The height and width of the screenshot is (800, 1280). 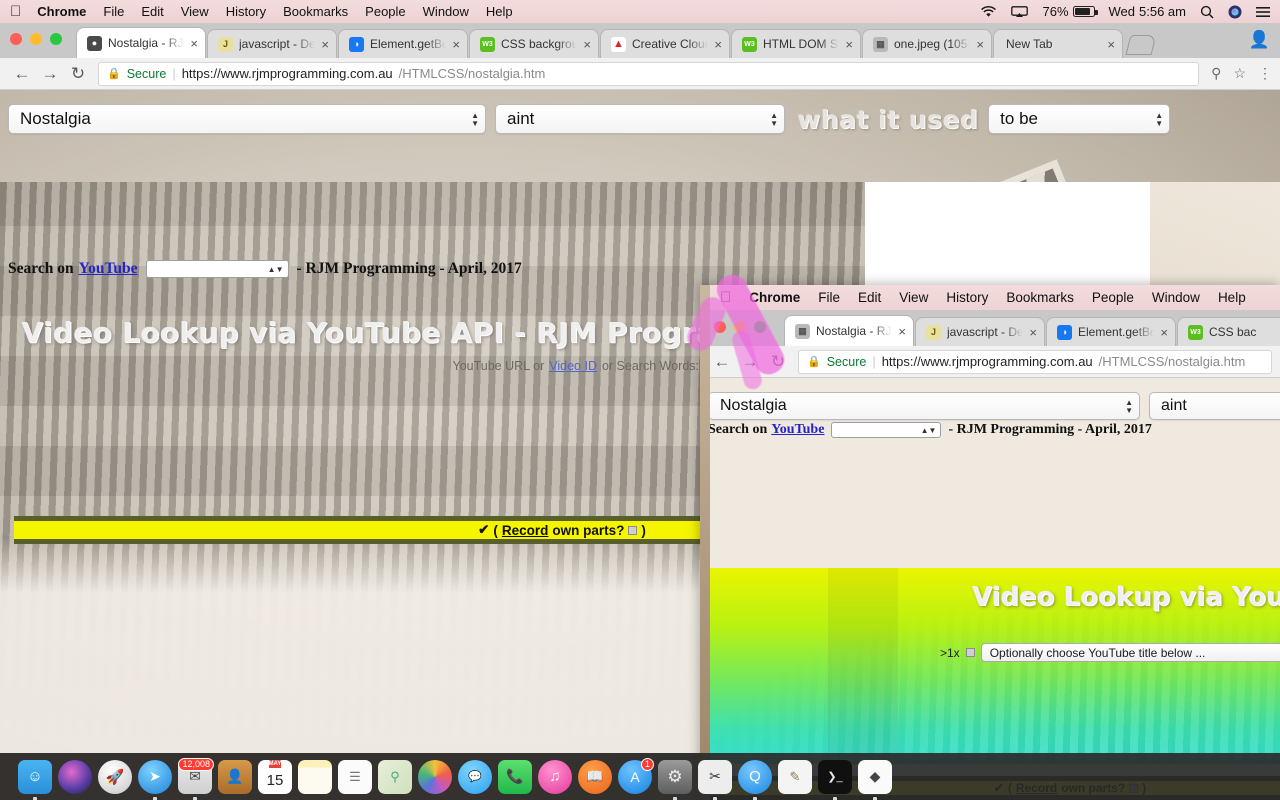 What do you see at coordinates (970, 652) in the screenshot?
I see `multiplier-checkbox` at bounding box center [970, 652].